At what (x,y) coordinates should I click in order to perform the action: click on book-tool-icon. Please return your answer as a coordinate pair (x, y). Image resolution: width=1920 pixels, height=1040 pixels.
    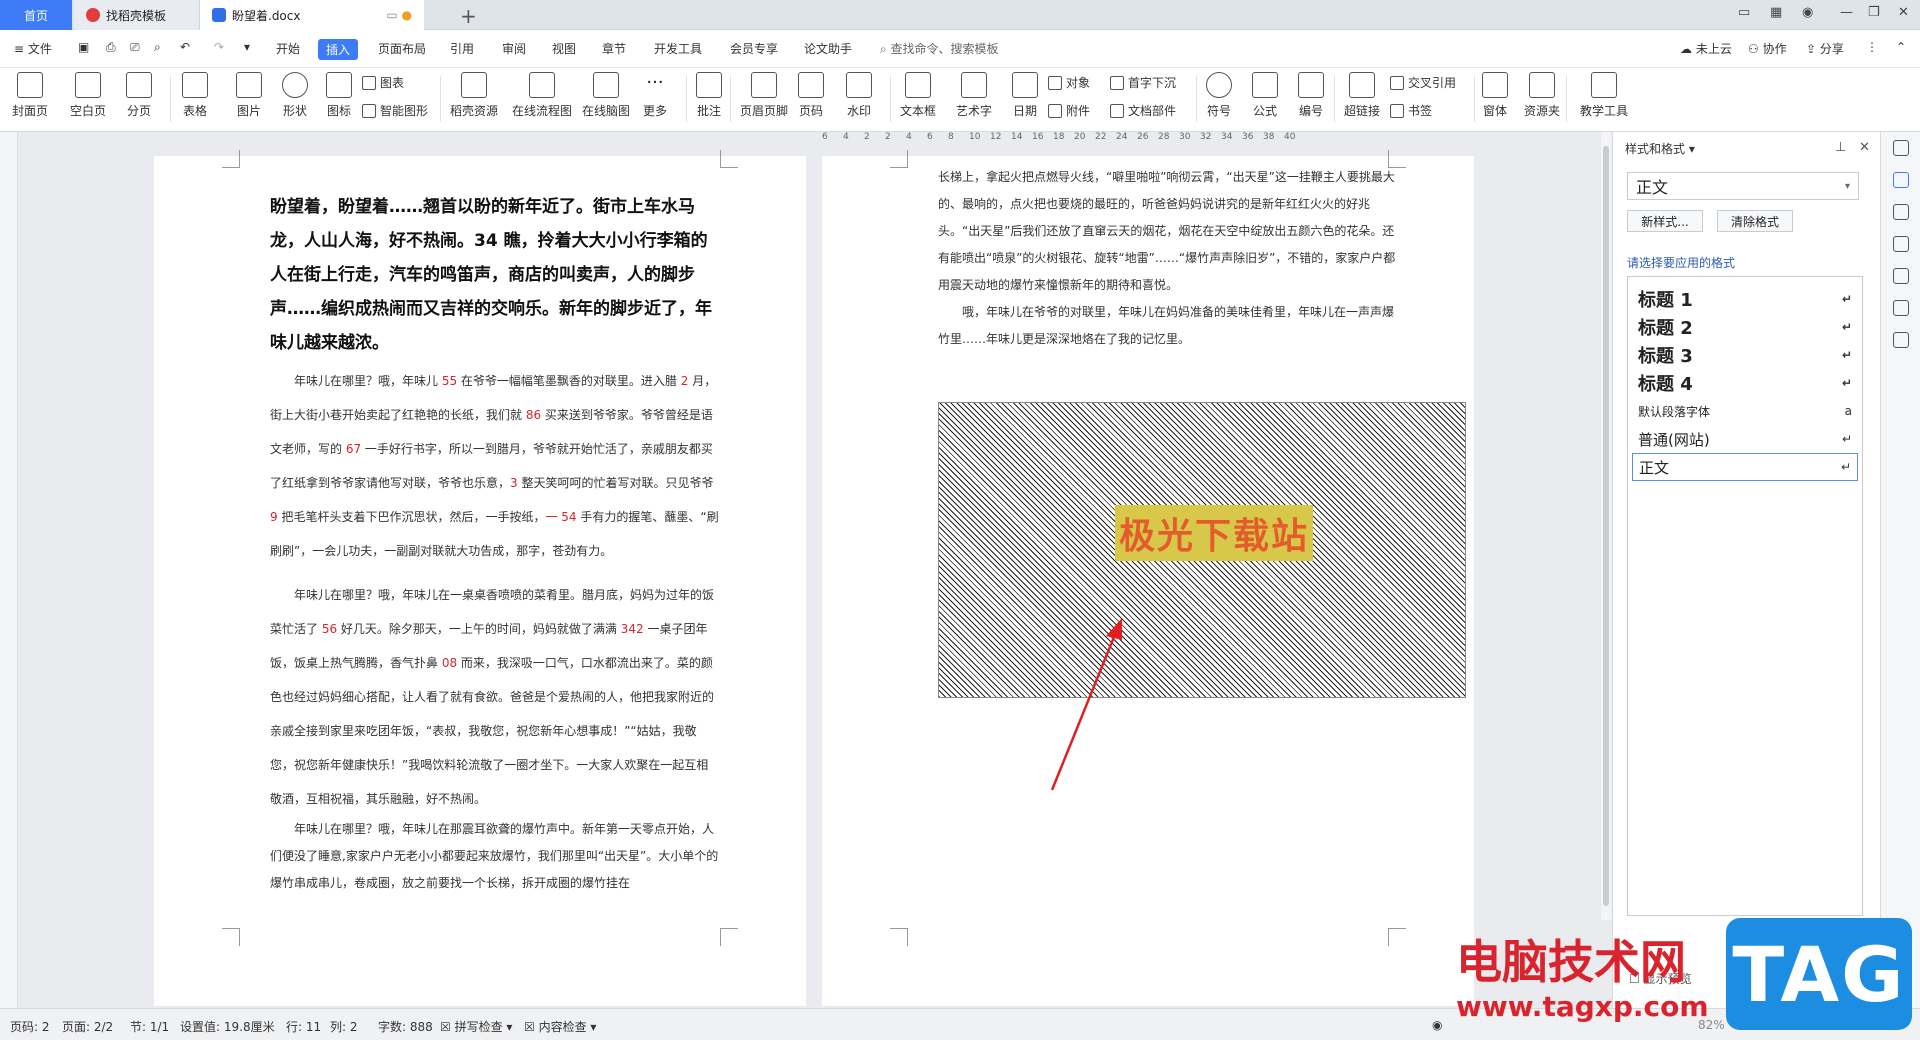
    Looking at the image, I should click on (1901, 340).